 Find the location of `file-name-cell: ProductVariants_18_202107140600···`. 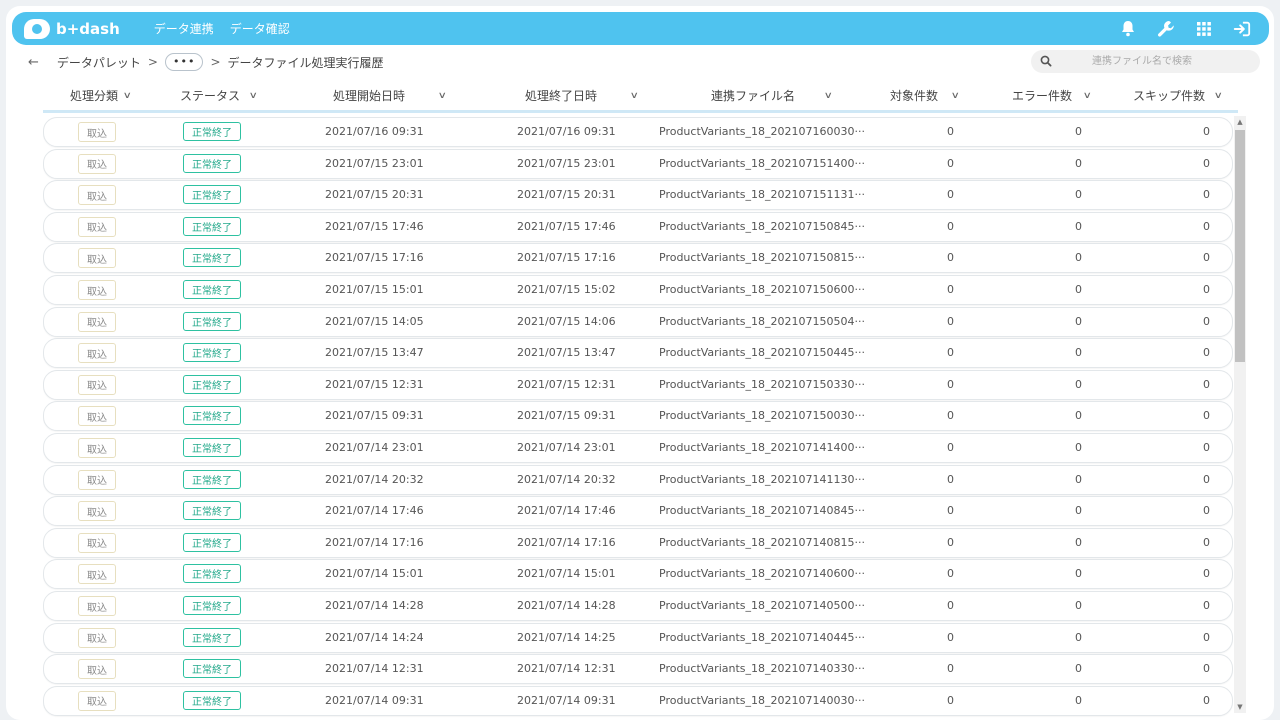

file-name-cell: ProductVariants_18_202107140600··· is located at coordinates (762, 573).